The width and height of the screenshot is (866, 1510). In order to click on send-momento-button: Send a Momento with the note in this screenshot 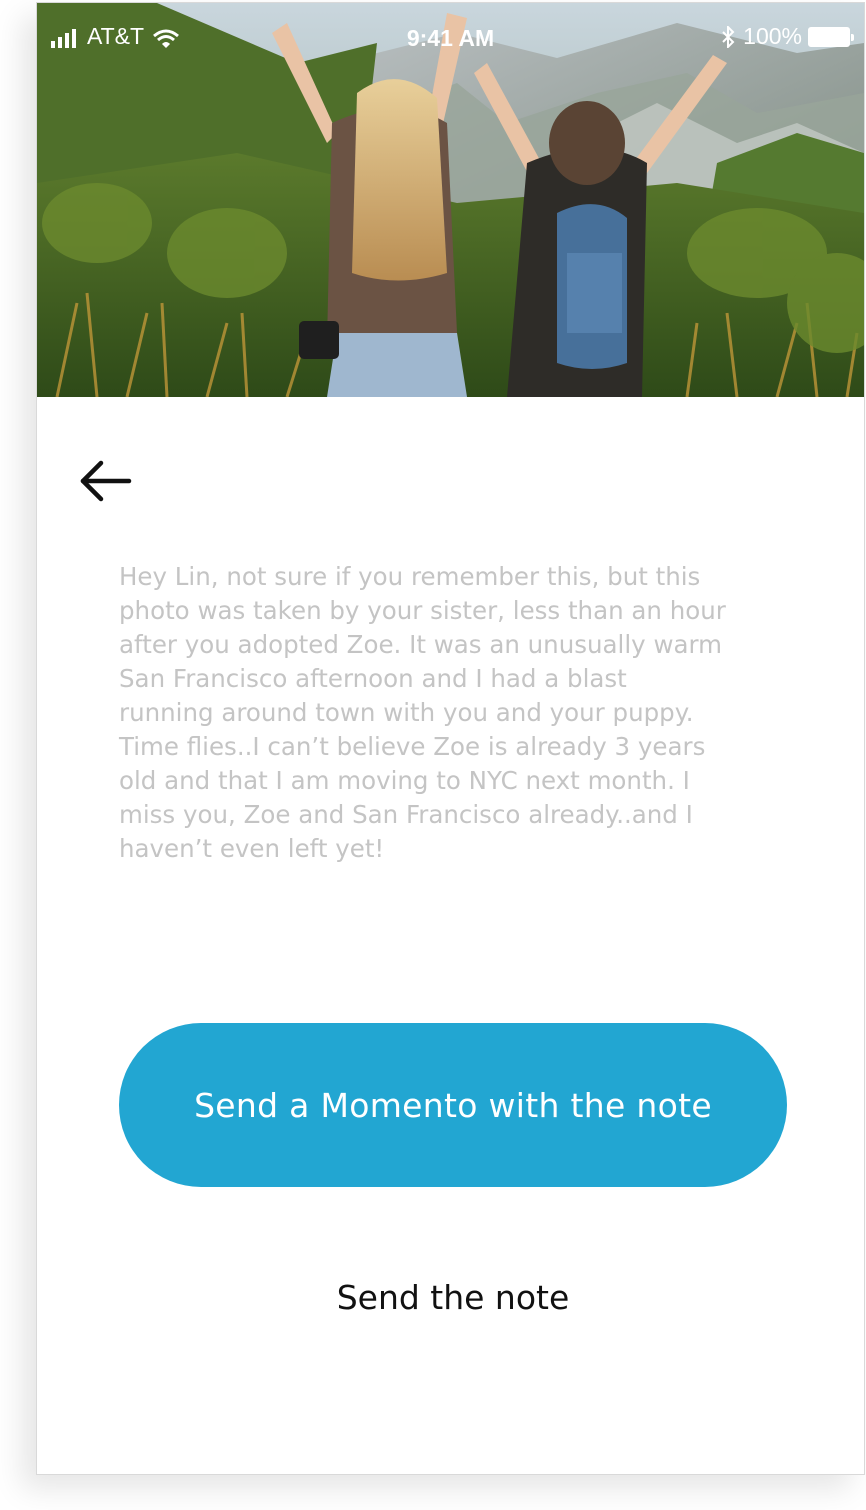, I will do `click(453, 1105)`.